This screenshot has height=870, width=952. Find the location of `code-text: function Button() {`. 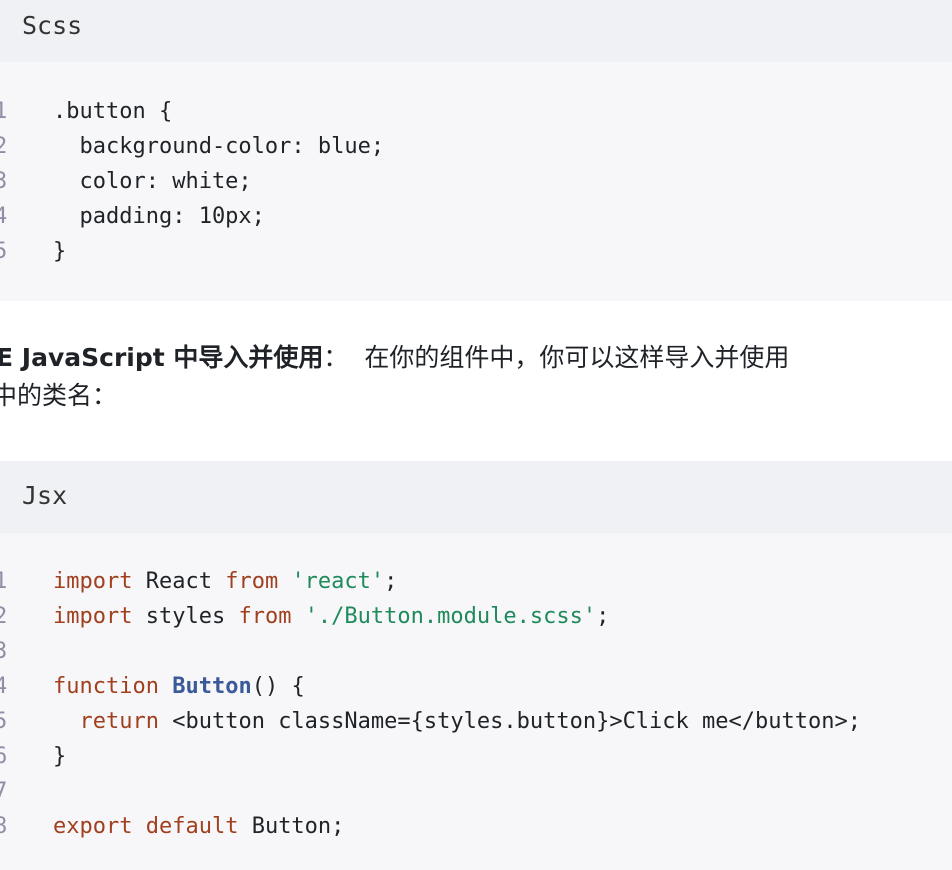

code-text: function Button() { is located at coordinates (179, 686).